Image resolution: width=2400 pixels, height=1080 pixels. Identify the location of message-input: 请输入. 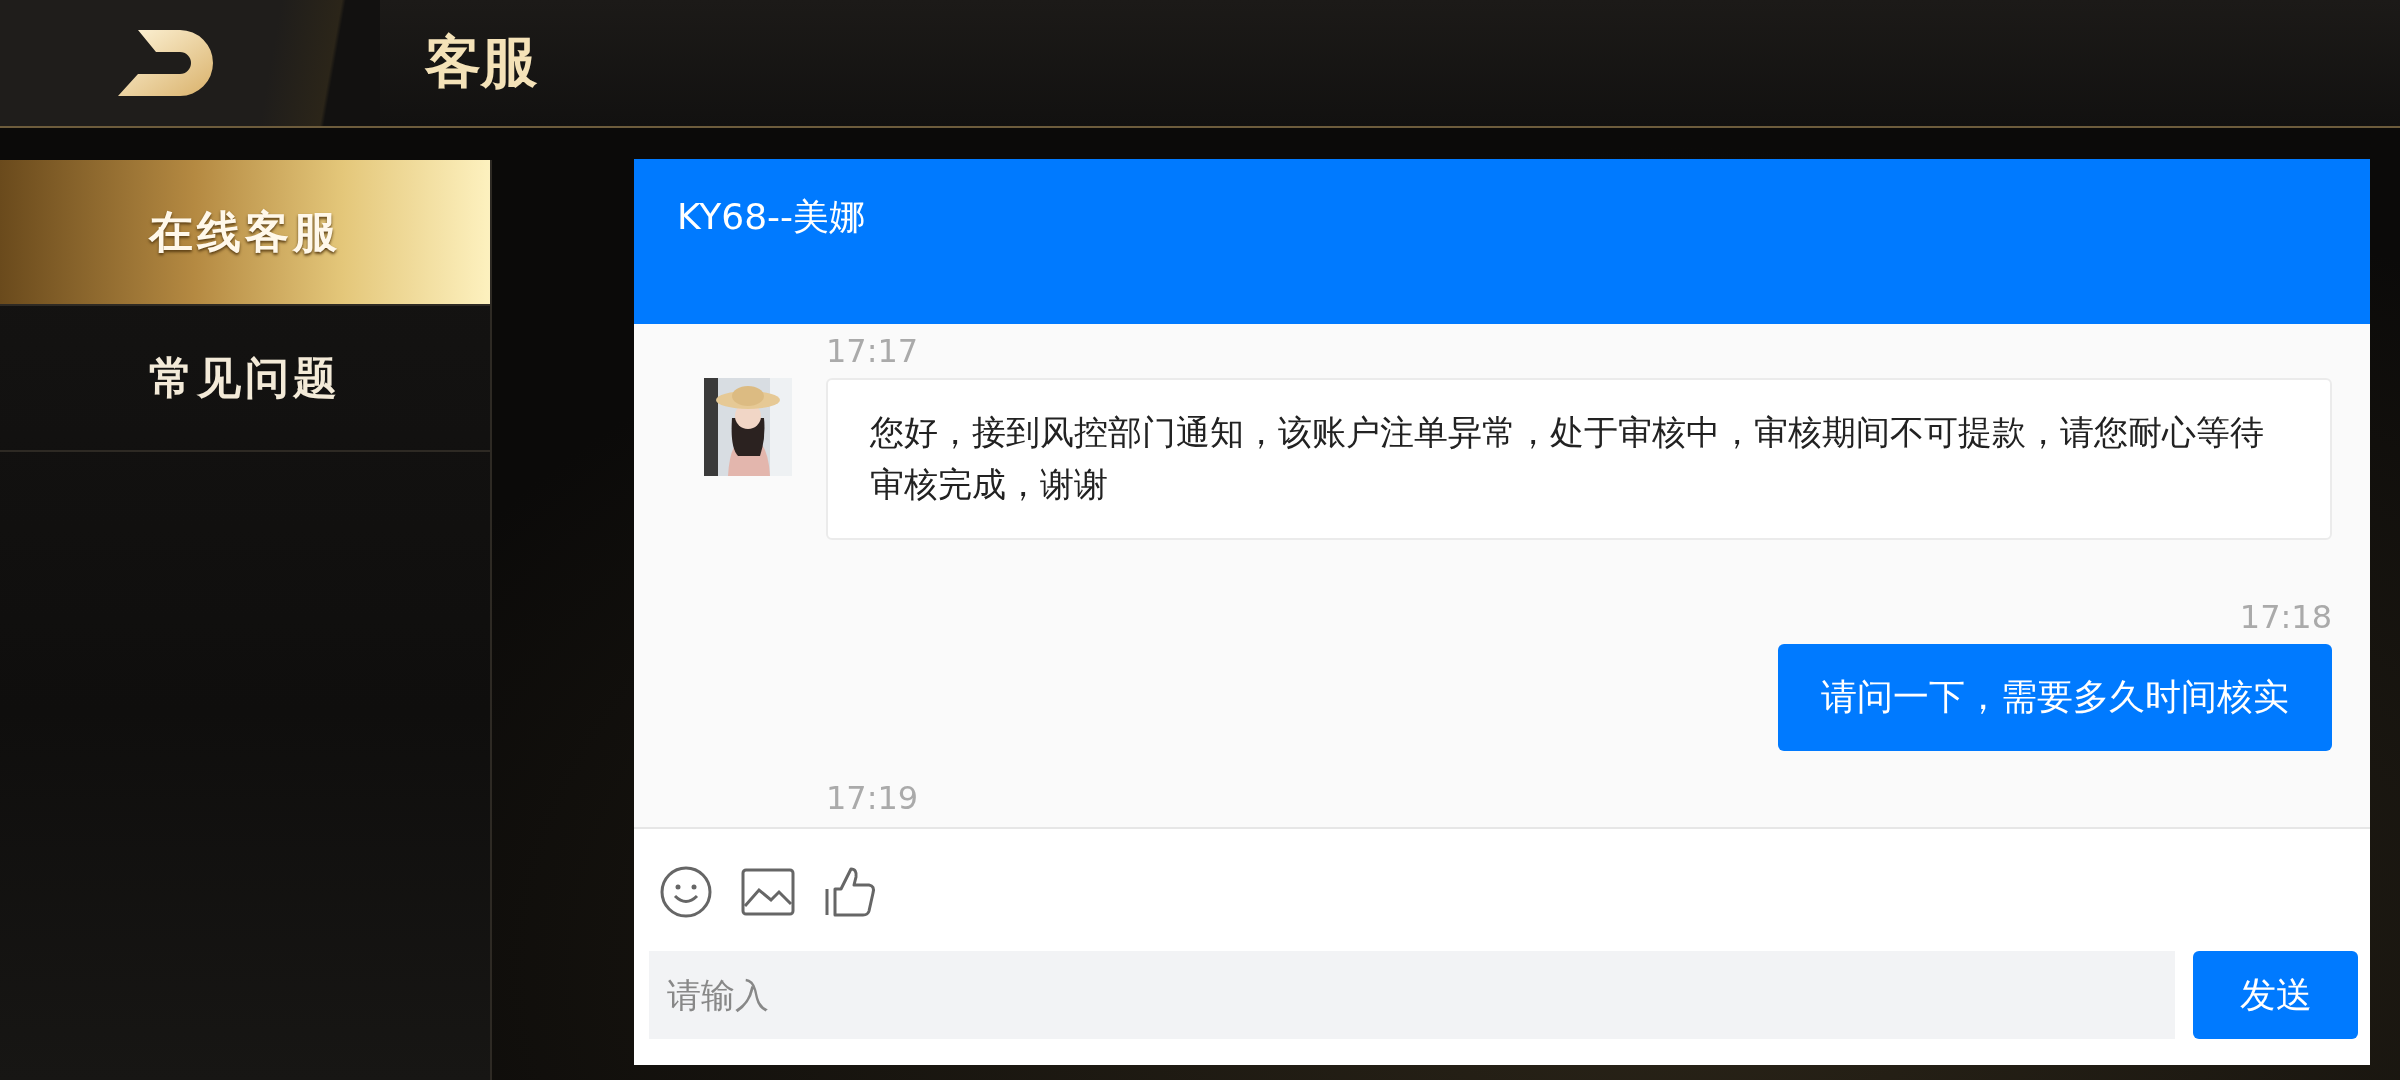
(1412, 995).